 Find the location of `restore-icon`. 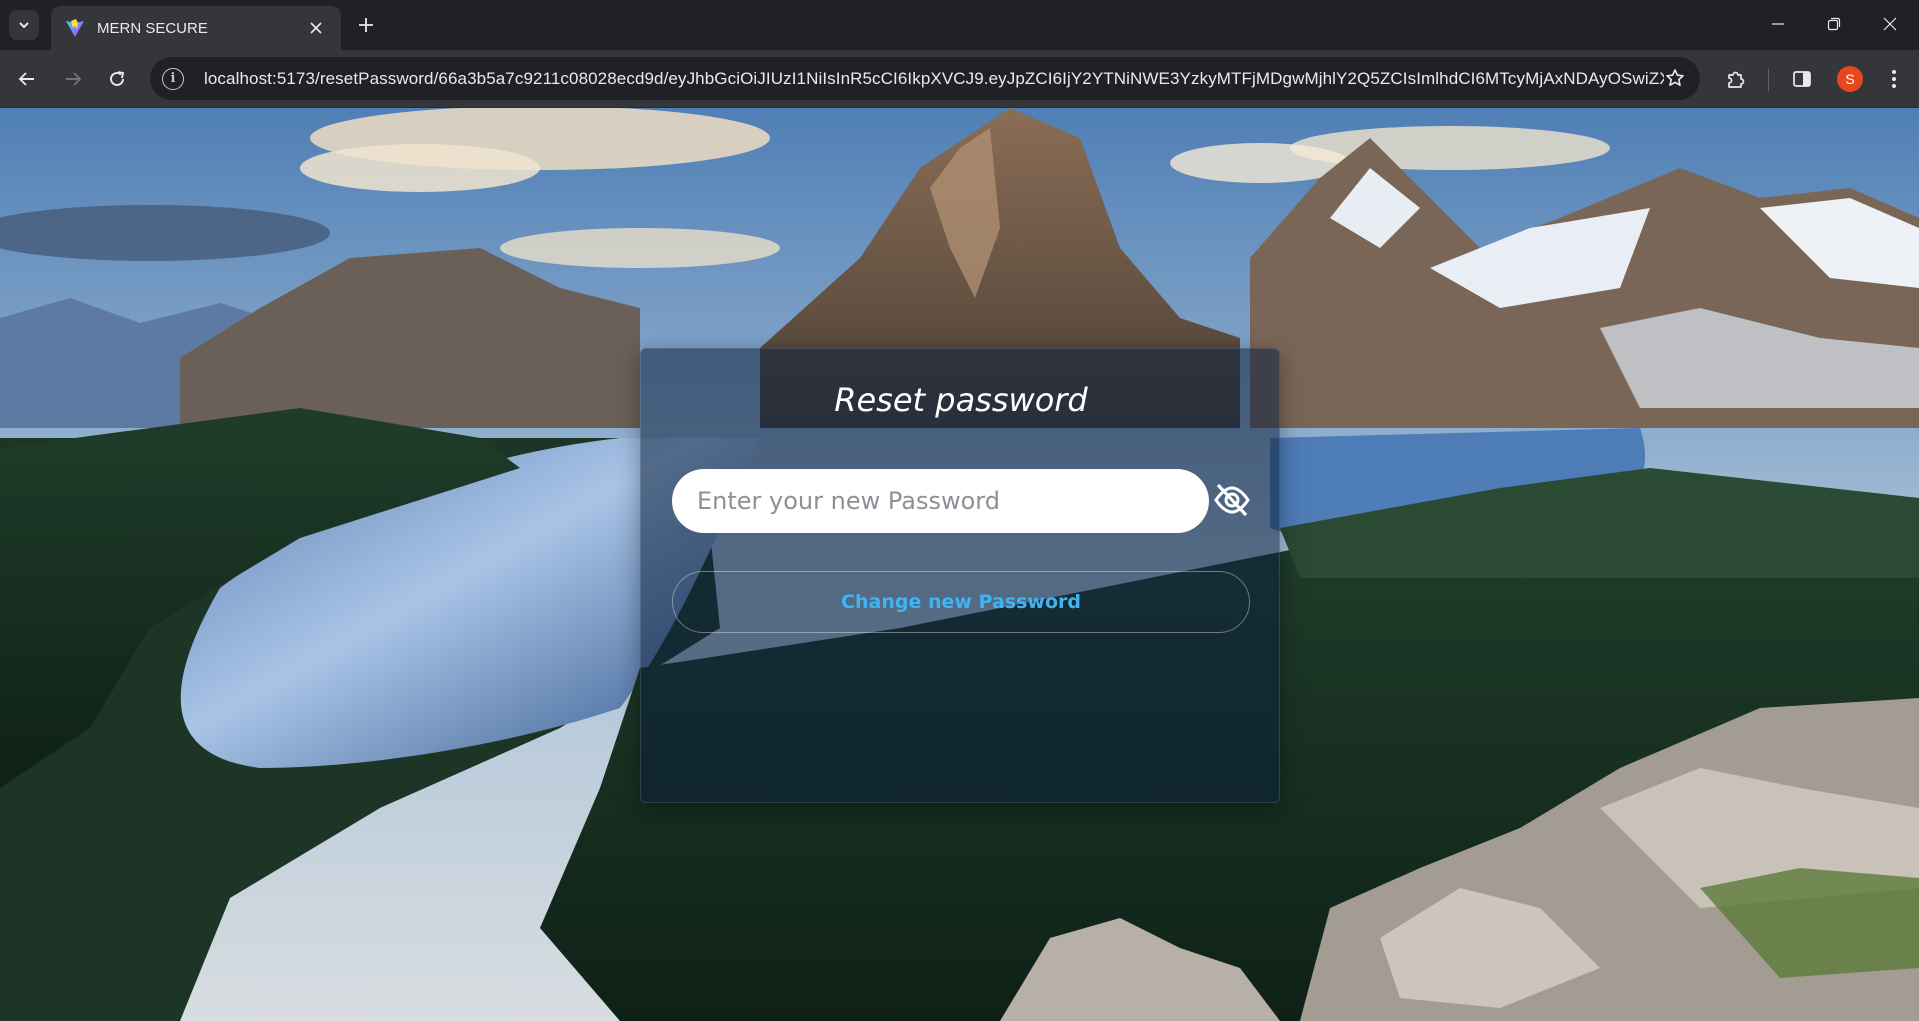

restore-icon is located at coordinates (1834, 24).